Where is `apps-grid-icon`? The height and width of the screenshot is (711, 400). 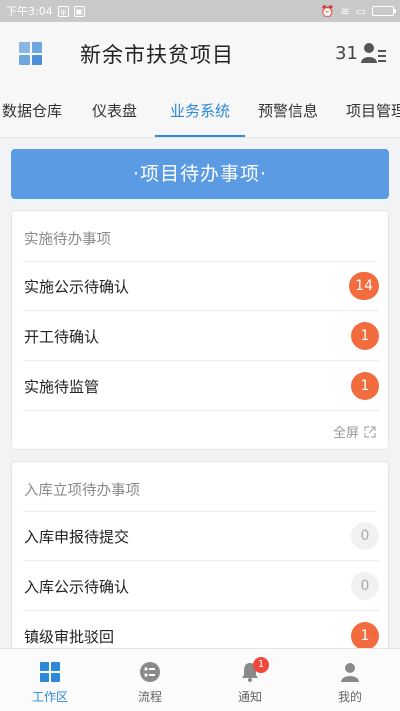
apps-grid-icon is located at coordinates (30, 53).